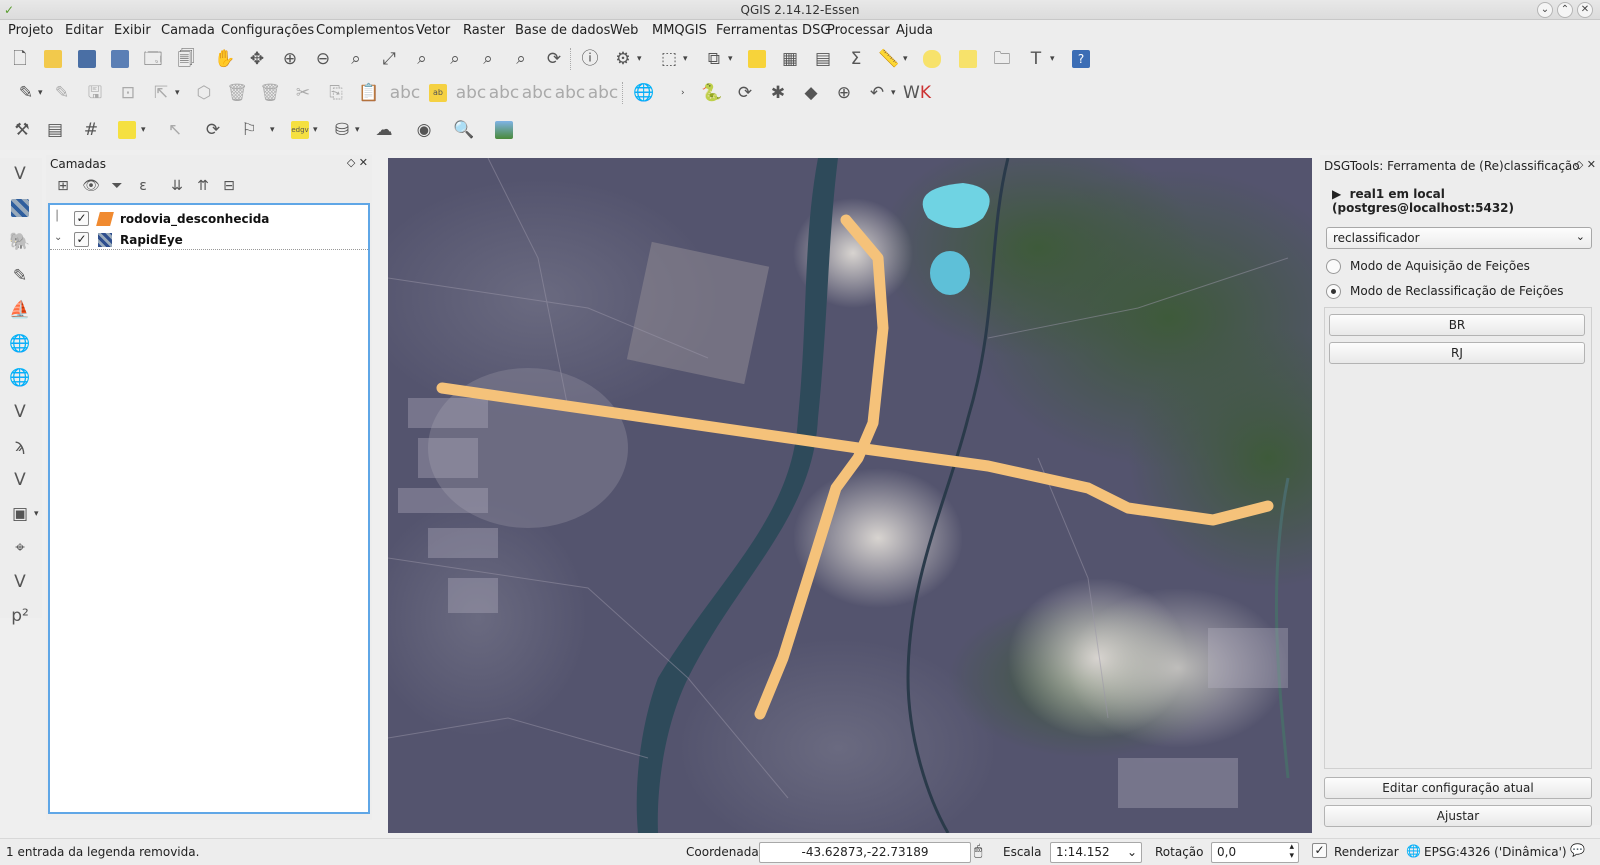 This screenshot has width=1600, height=865. I want to click on layer-labeling-icon: ab, so click(438, 93).